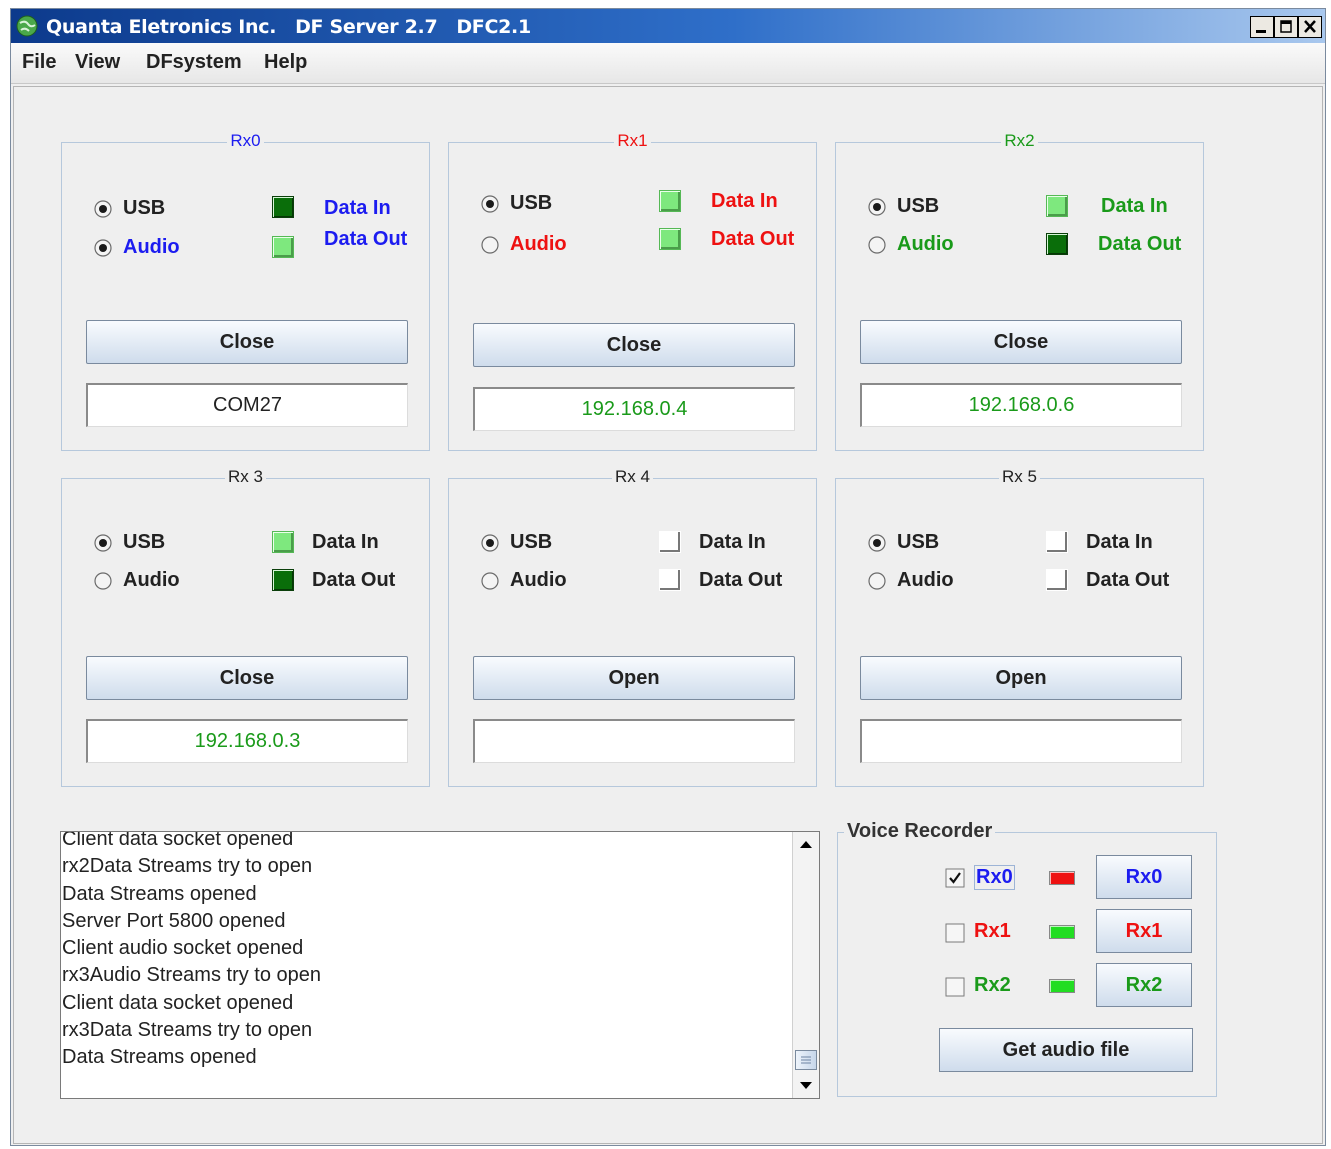 The image size is (1331, 1149). What do you see at coordinates (187, 866) in the screenshot?
I see `log-line: rx2Data Streams try to open` at bounding box center [187, 866].